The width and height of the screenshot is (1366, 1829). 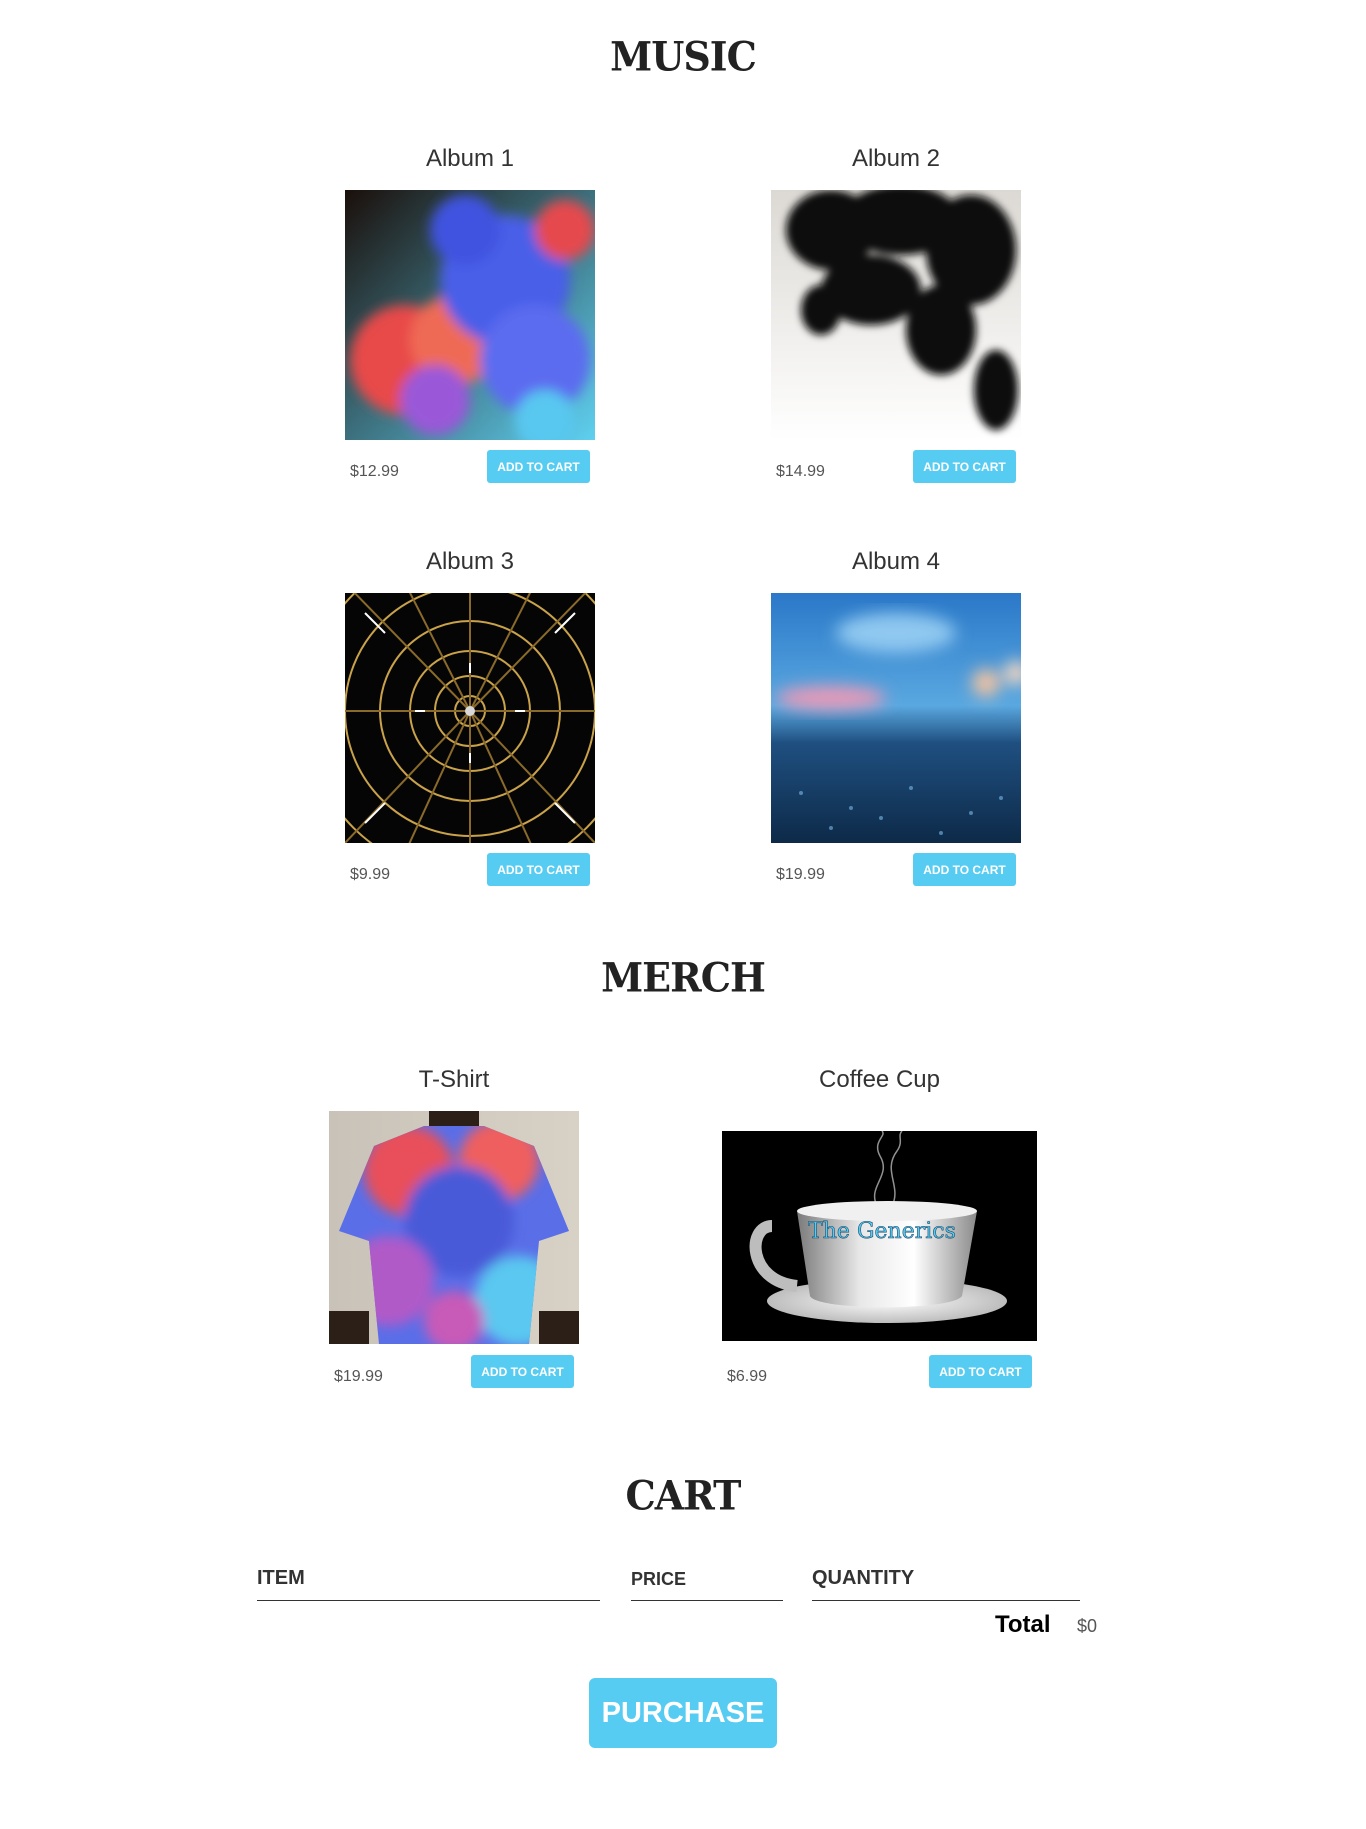 What do you see at coordinates (879, 1079) in the screenshot?
I see `merch-title: Coffee Cup` at bounding box center [879, 1079].